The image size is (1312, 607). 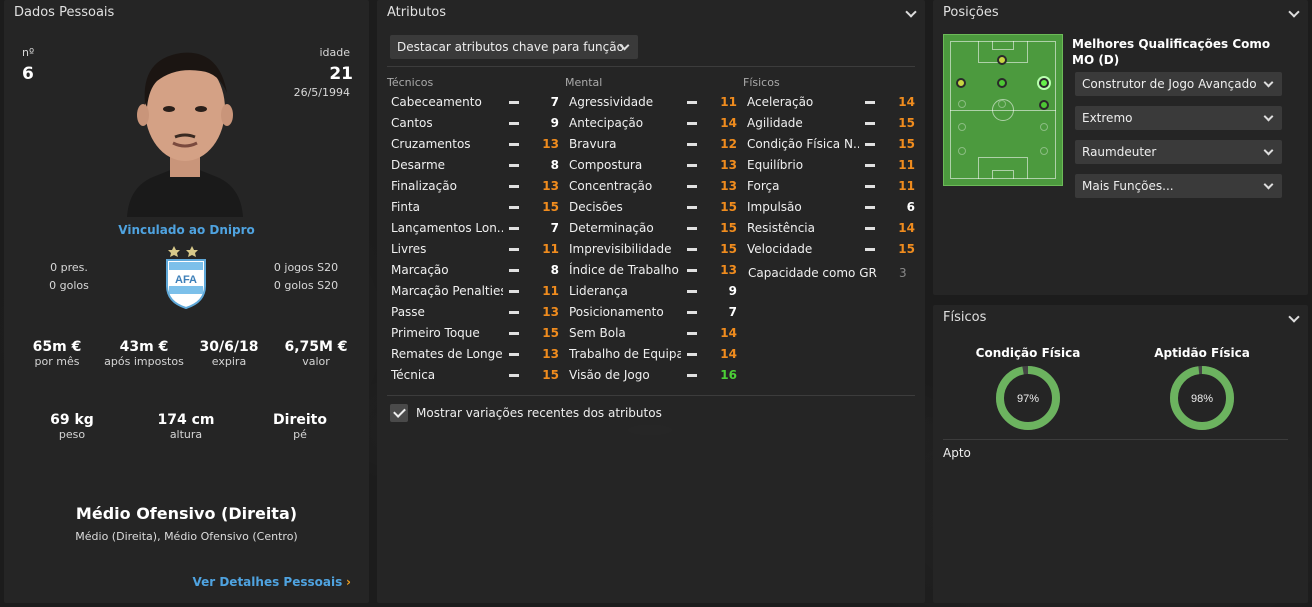 What do you see at coordinates (611, 228) in the screenshot?
I see `attribute-name: Determinação` at bounding box center [611, 228].